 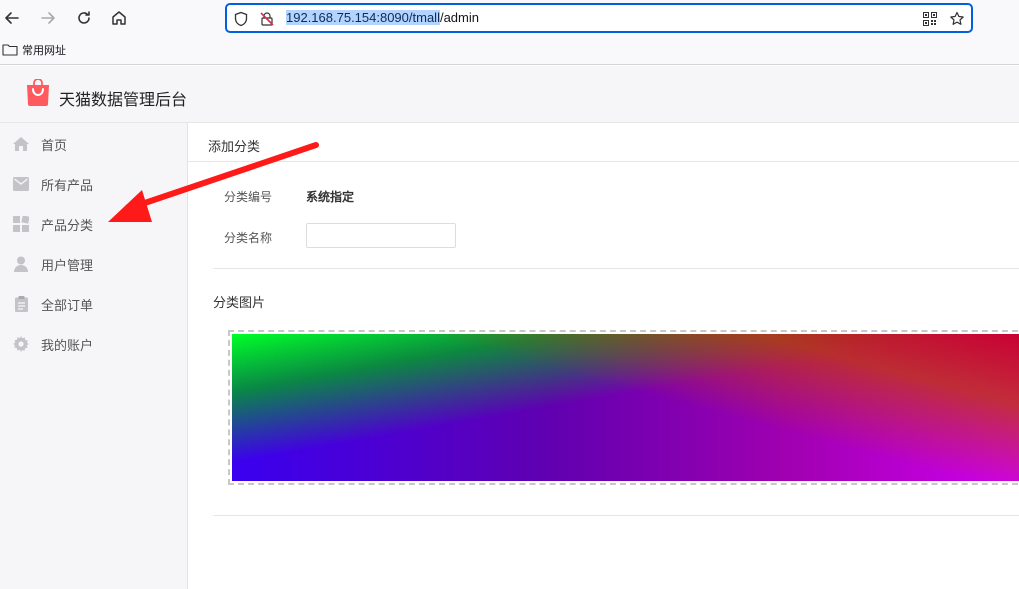 What do you see at coordinates (21, 344) in the screenshot?
I see `gear-icon` at bounding box center [21, 344].